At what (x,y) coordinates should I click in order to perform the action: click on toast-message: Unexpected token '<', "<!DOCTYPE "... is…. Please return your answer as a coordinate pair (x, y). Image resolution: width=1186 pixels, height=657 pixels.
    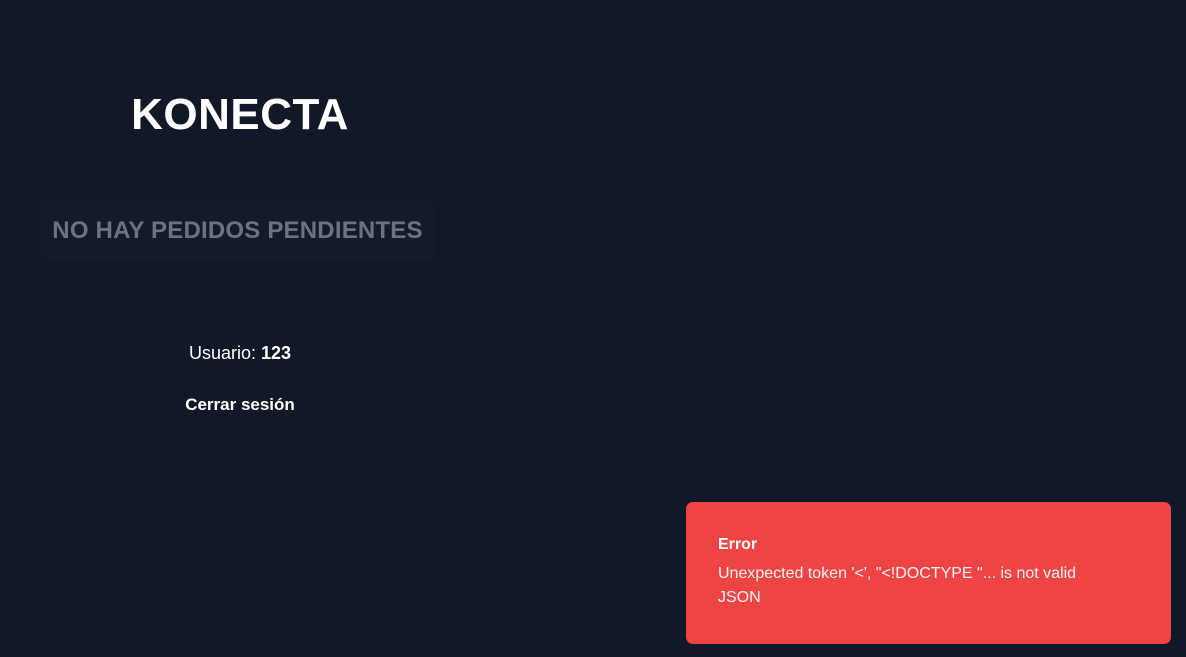
    Looking at the image, I should click on (897, 585).